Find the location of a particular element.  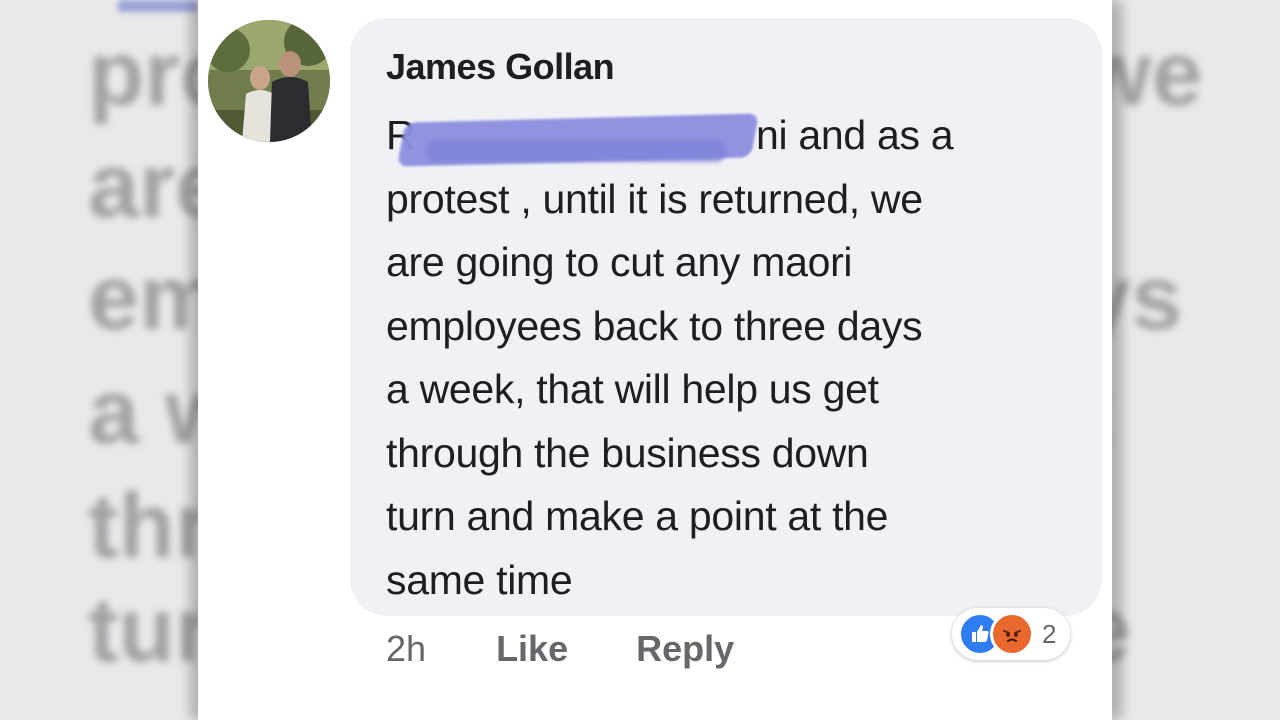

angry-face-icon is located at coordinates (1012, 634).